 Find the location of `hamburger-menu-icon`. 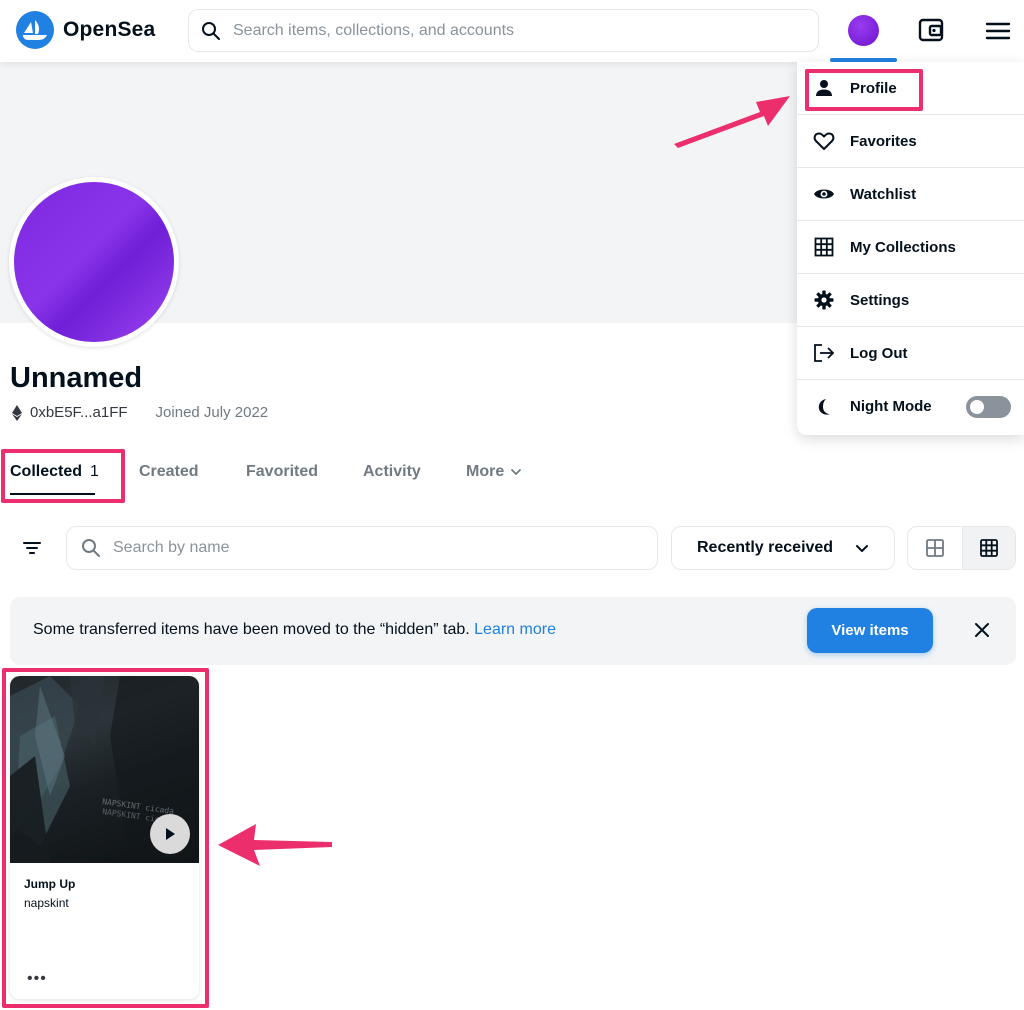

hamburger-menu-icon is located at coordinates (998, 31).